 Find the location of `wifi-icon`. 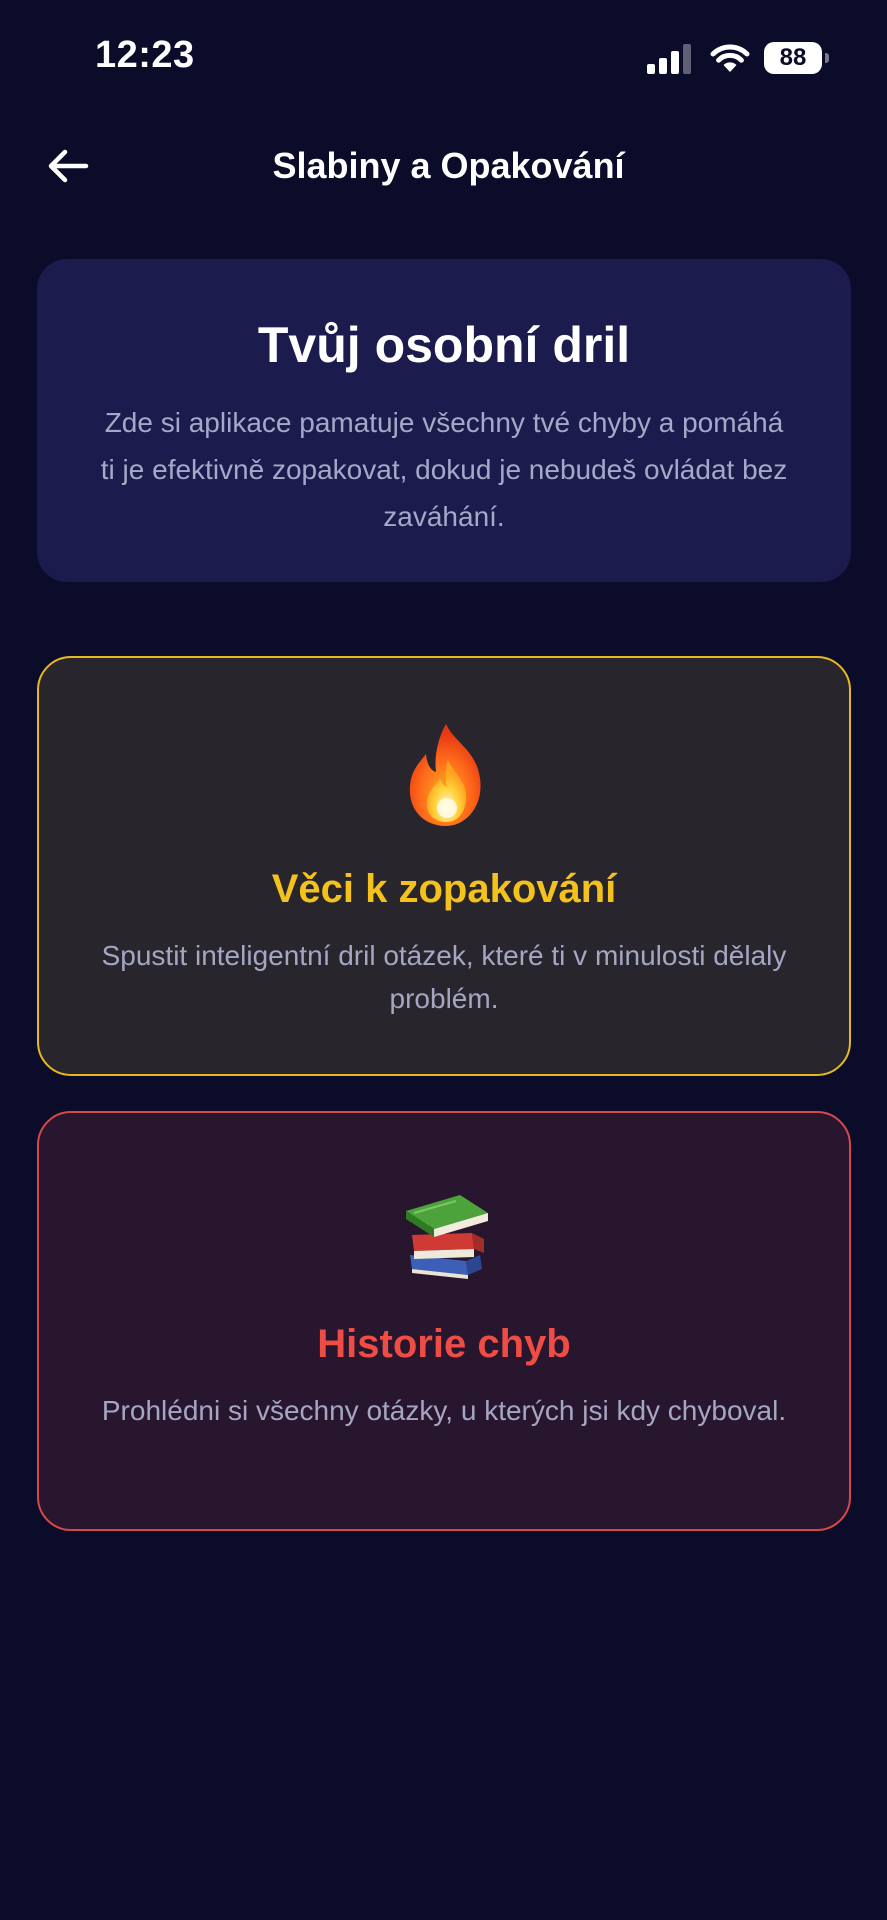

wifi-icon is located at coordinates (730, 58).